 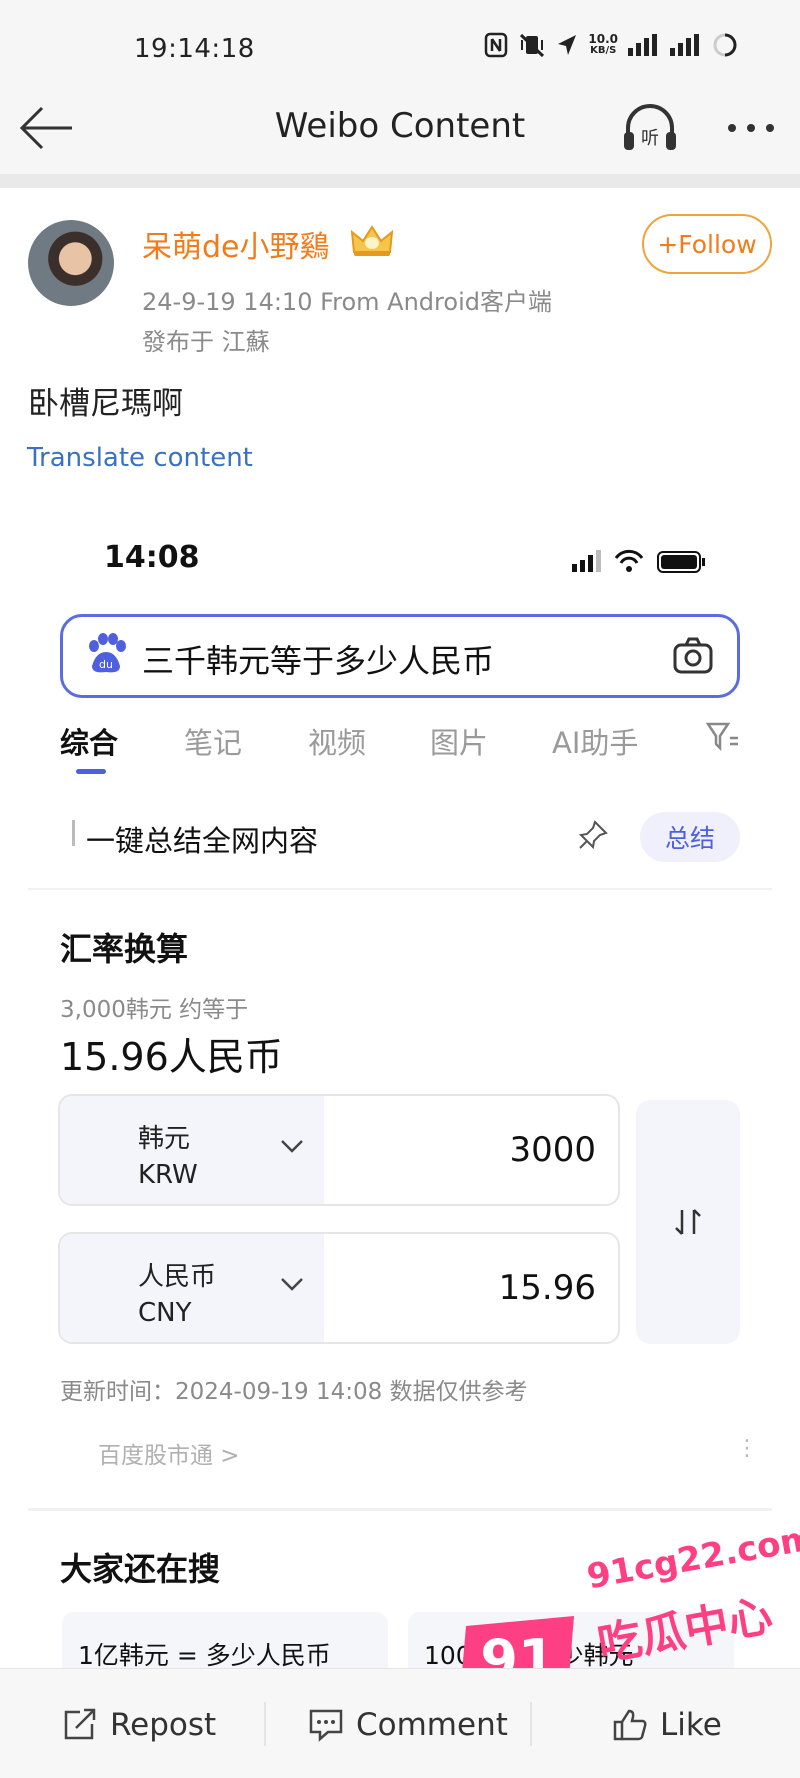 What do you see at coordinates (140, 458) in the screenshot?
I see `translate-link: Translate content` at bounding box center [140, 458].